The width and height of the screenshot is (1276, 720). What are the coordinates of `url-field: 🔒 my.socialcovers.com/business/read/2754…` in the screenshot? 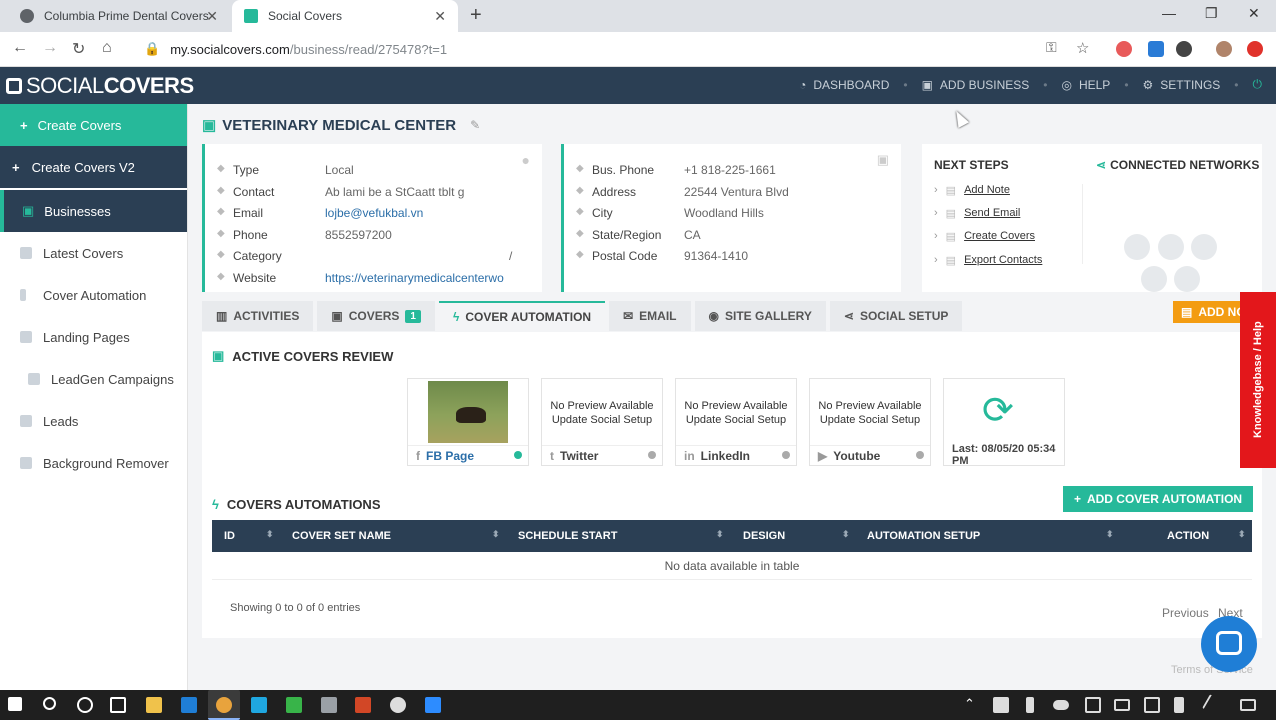 It's located at (584, 49).